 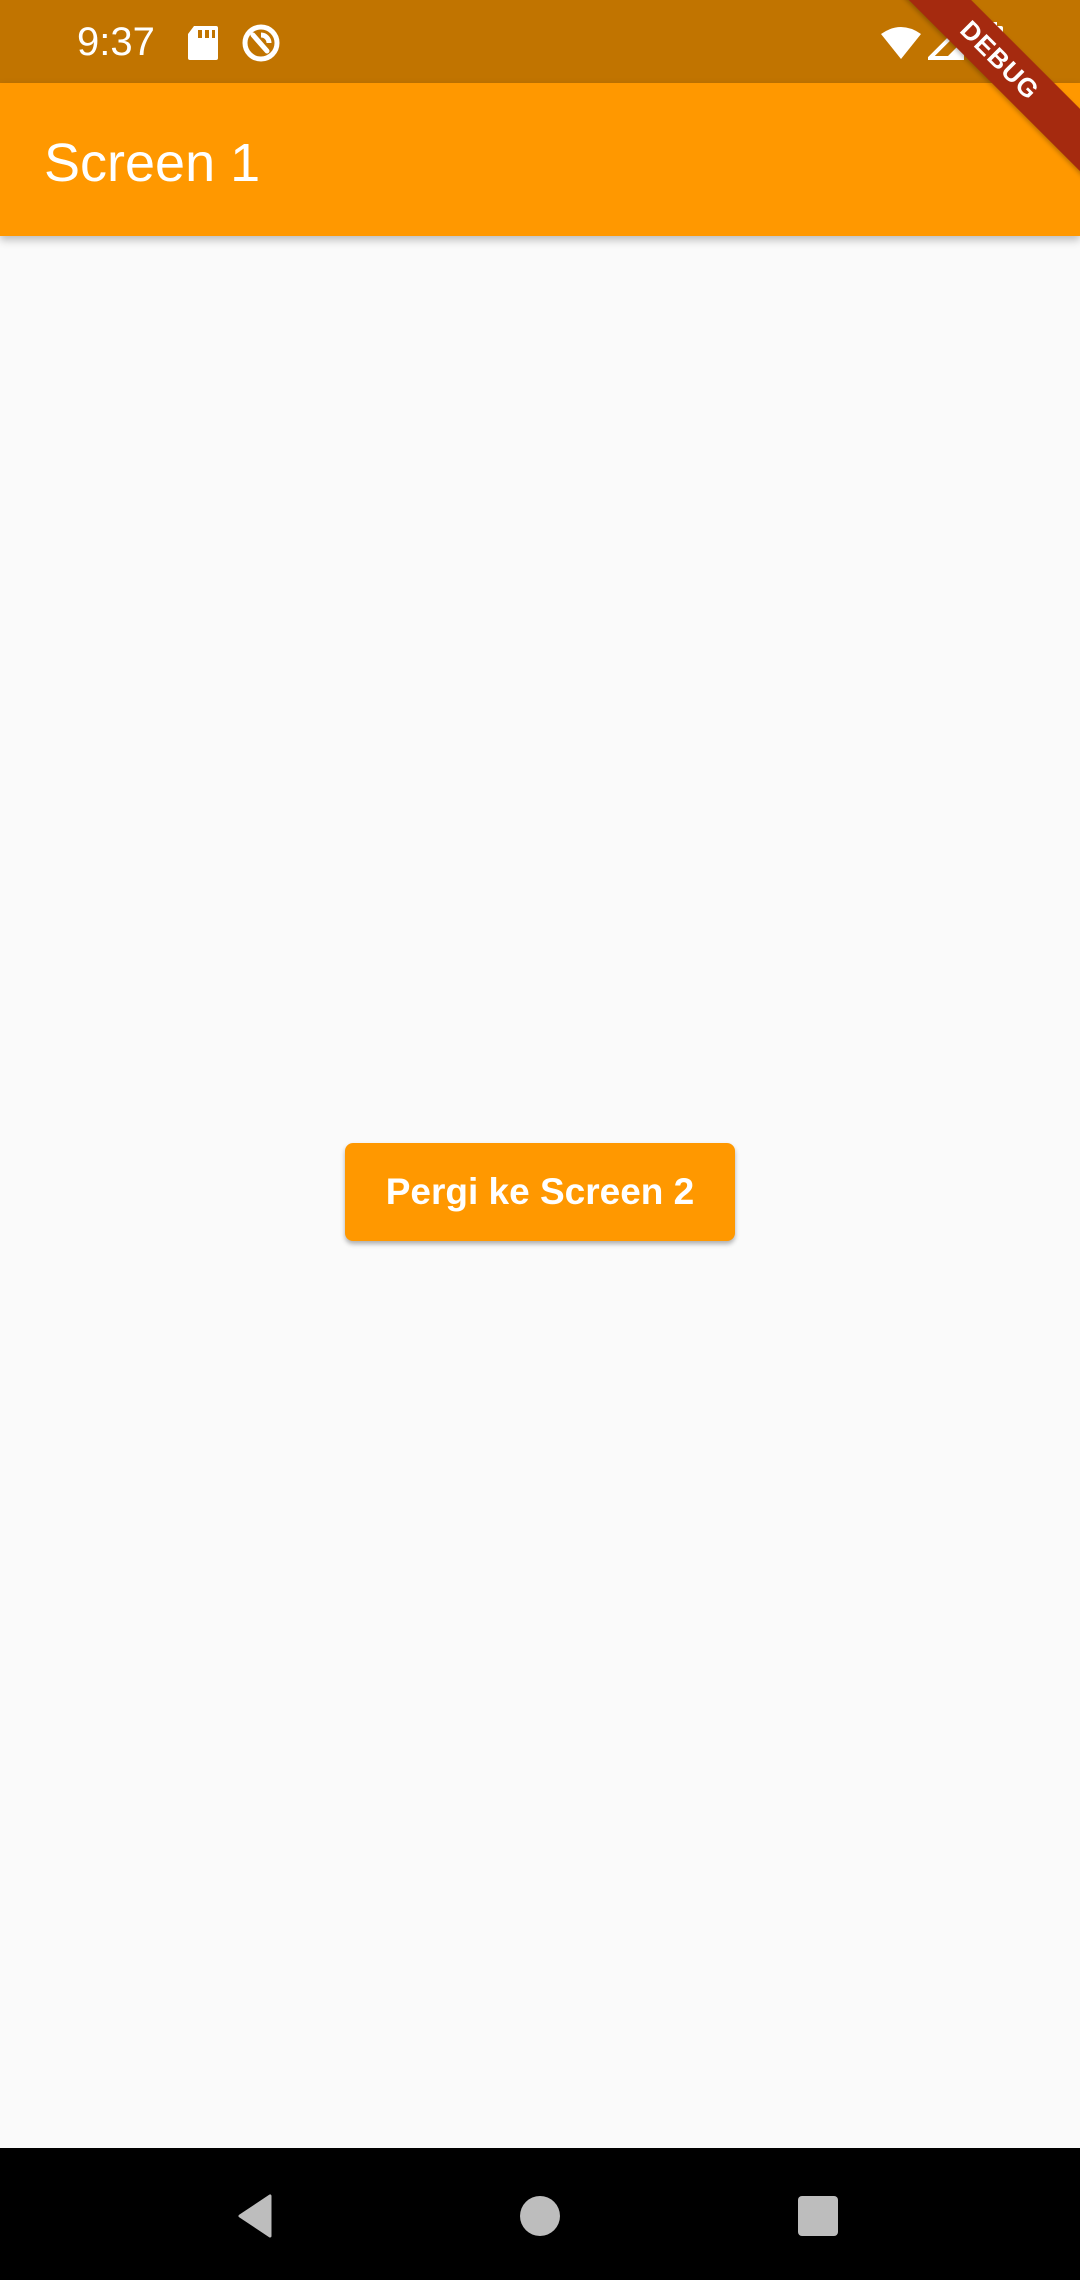 What do you see at coordinates (540, 41) in the screenshot?
I see `status-bar: 9:37` at bounding box center [540, 41].